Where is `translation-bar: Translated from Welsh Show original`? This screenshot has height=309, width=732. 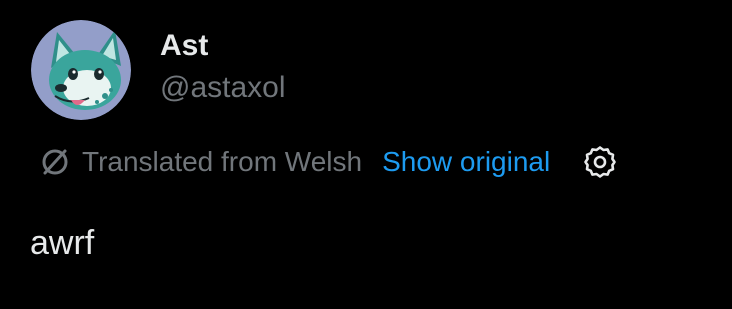 translation-bar: Translated from Welsh Show original is located at coordinates (328, 162).